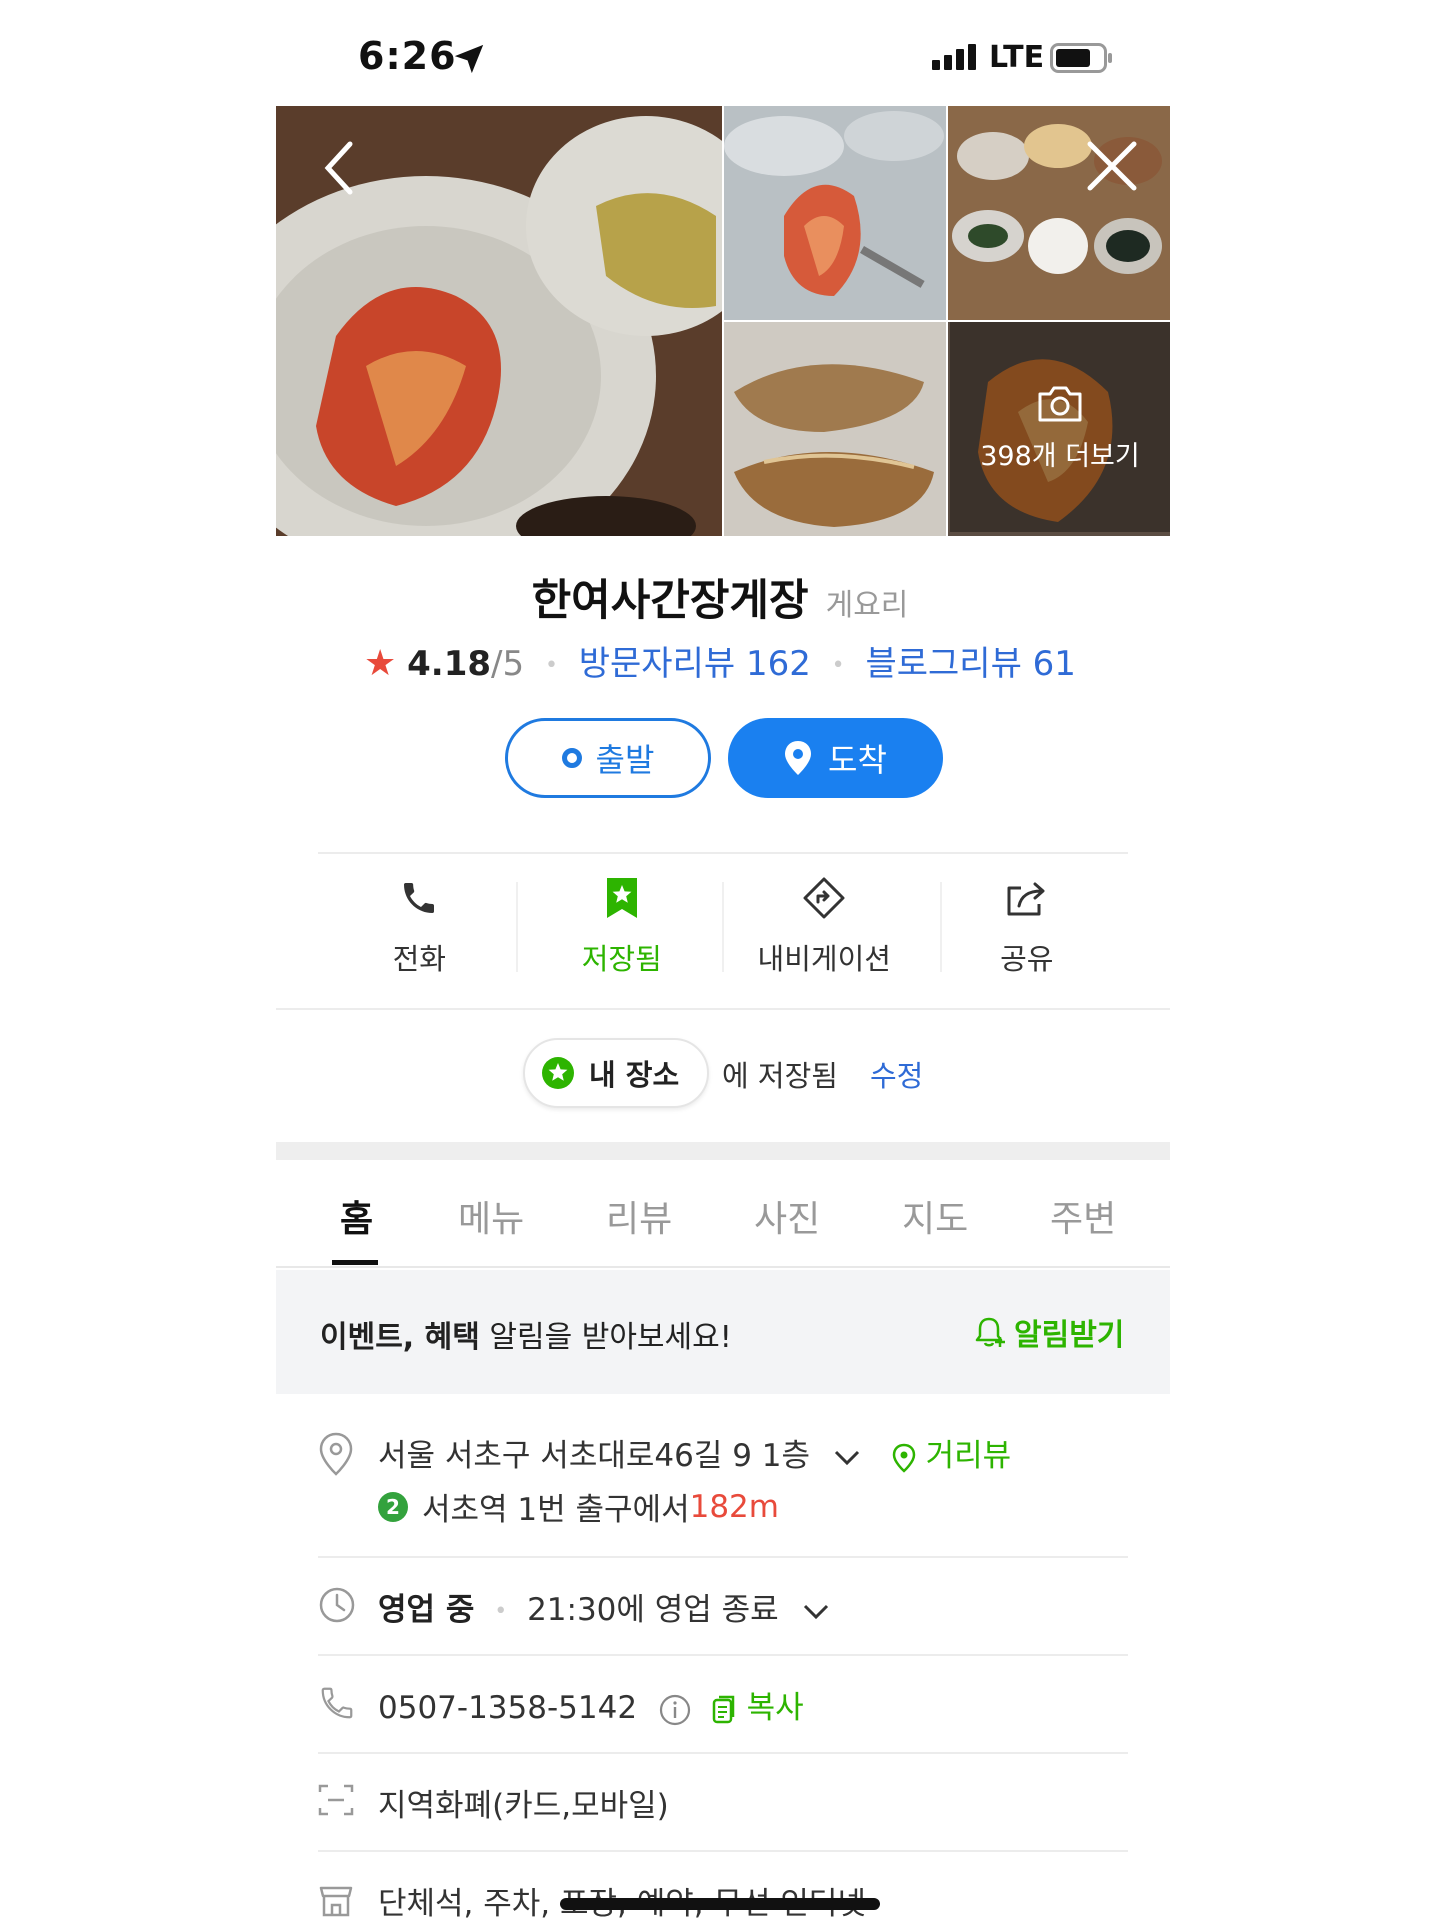  I want to click on navigation-icon, so click(824, 898).